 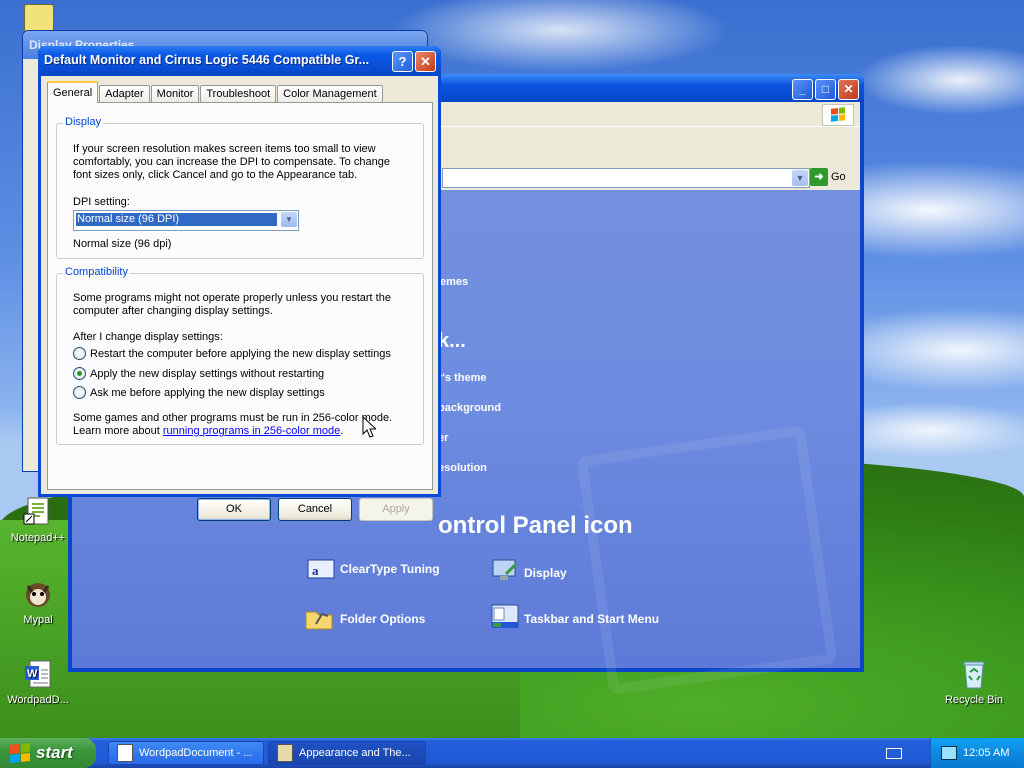 What do you see at coordinates (396, 509) in the screenshot?
I see `apply-button: Apply` at bounding box center [396, 509].